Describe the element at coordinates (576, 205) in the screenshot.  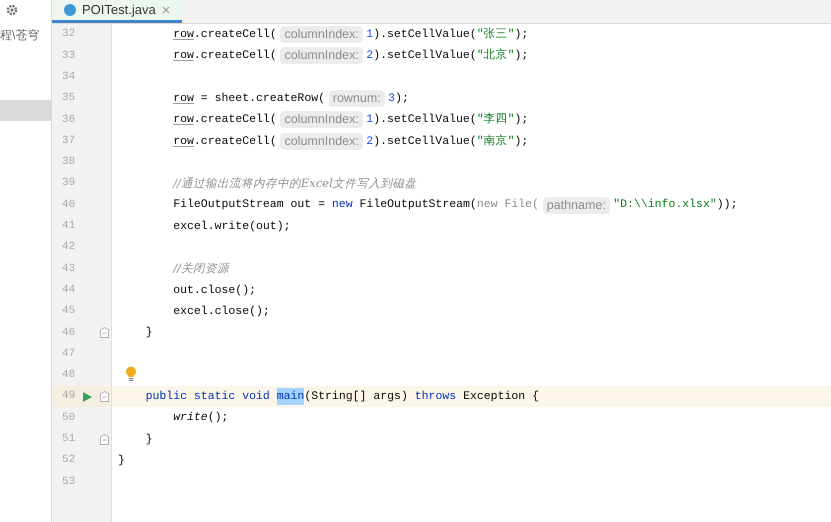
I see `parameter-hint: pathname:` at that location.